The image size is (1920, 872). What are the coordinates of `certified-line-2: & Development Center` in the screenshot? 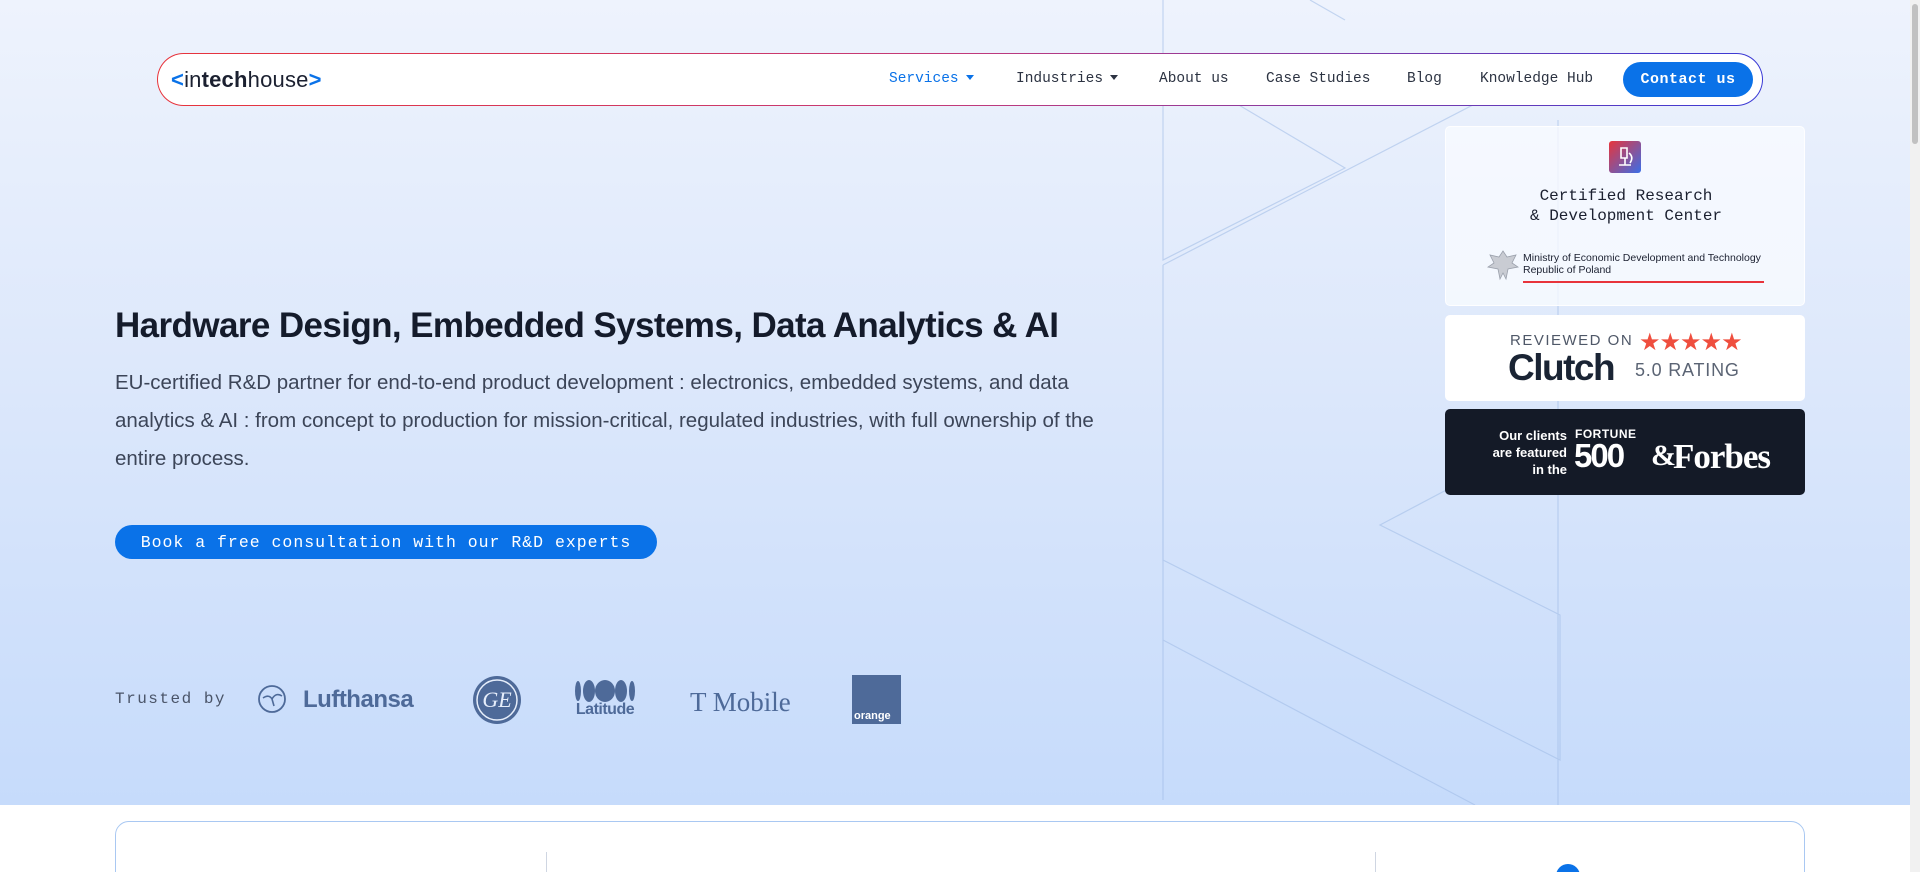 It's located at (1626, 216).